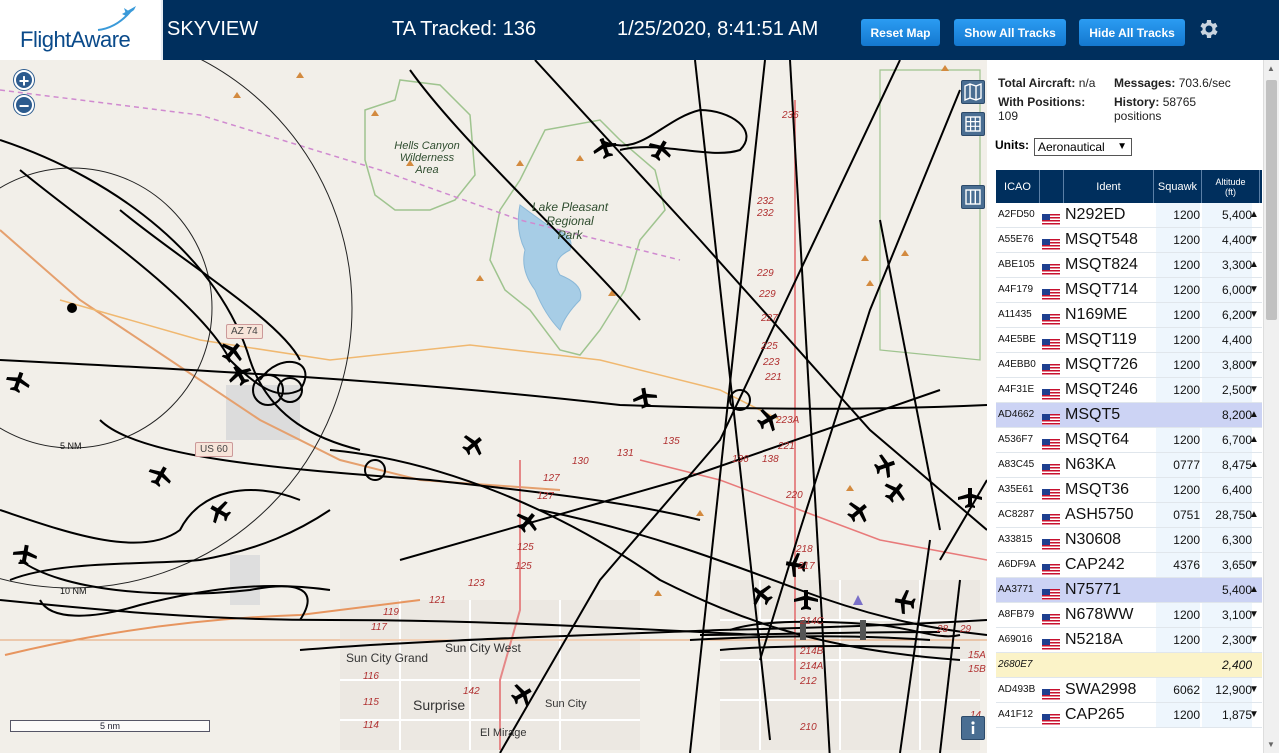  Describe the element at coordinates (1129, 515) in the screenshot. I see `table-row: AC8287 ASH5750 0751 28,750 ▲` at that location.